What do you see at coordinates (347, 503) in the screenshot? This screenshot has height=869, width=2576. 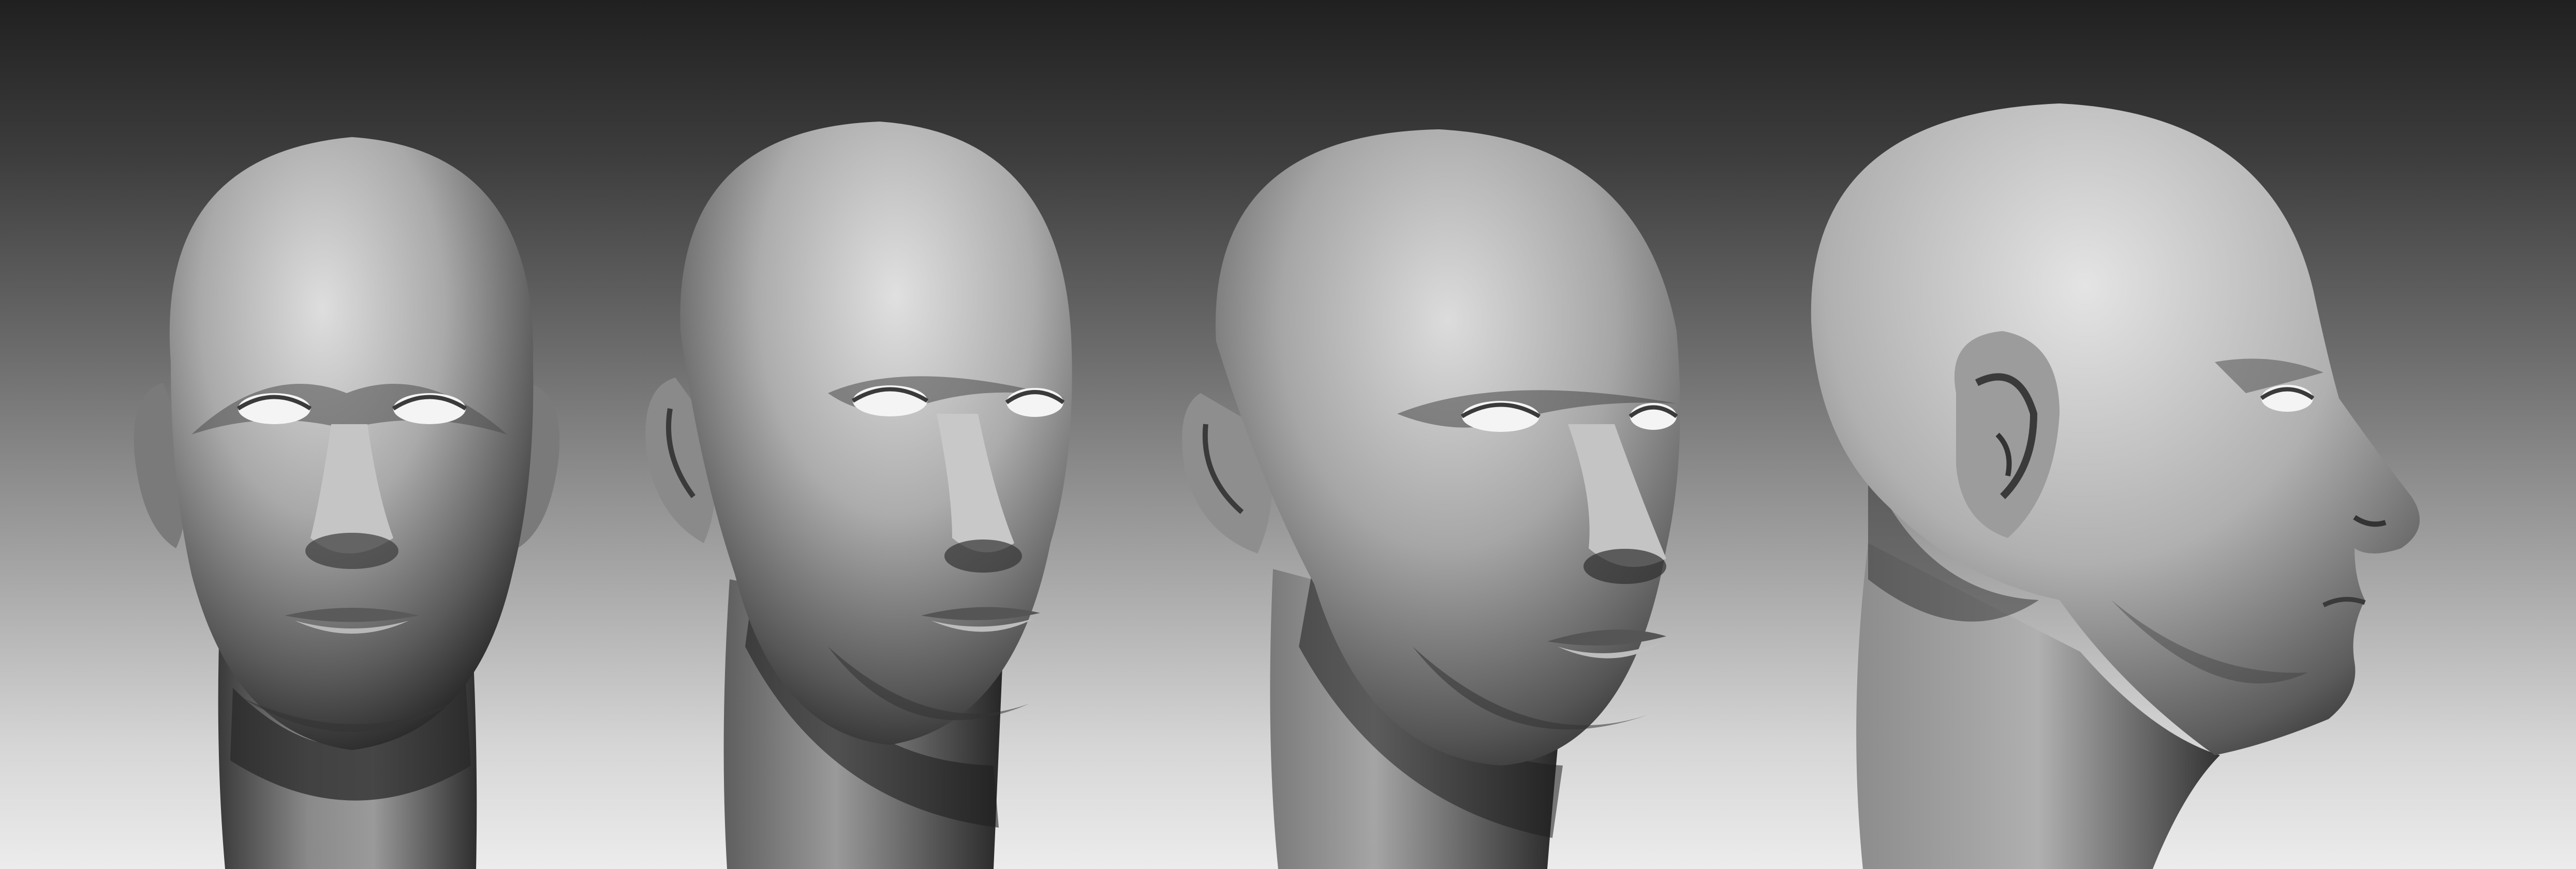 I see `head-front-icon` at bounding box center [347, 503].